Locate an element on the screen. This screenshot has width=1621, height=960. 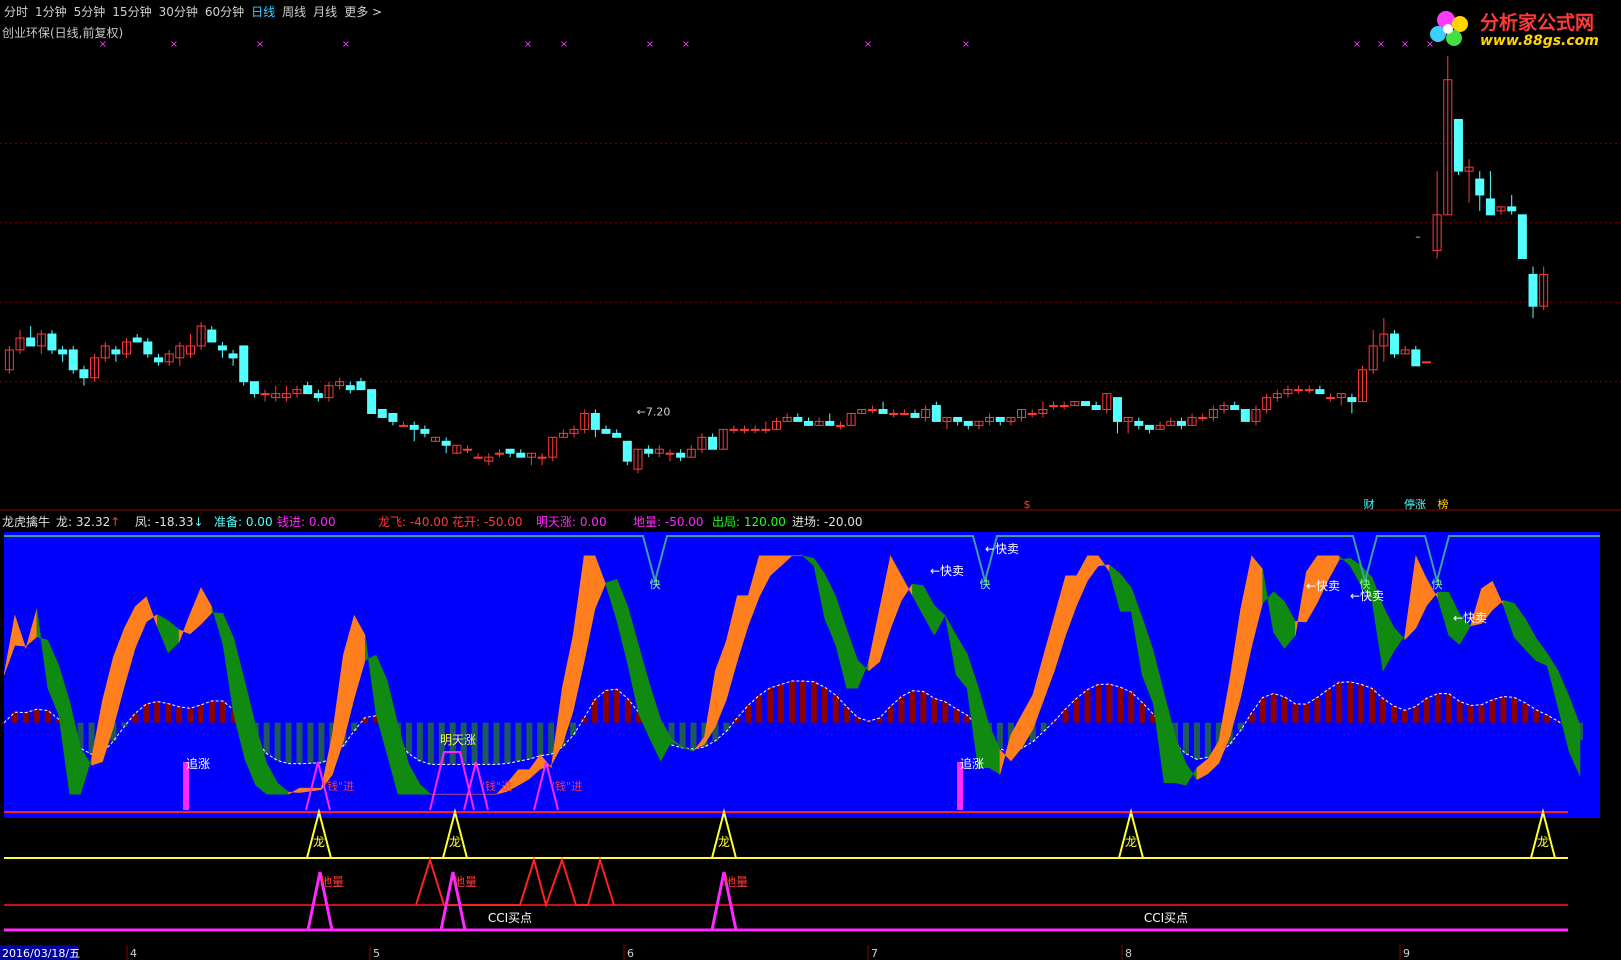
month-label: 7 is located at coordinates (874, 953).